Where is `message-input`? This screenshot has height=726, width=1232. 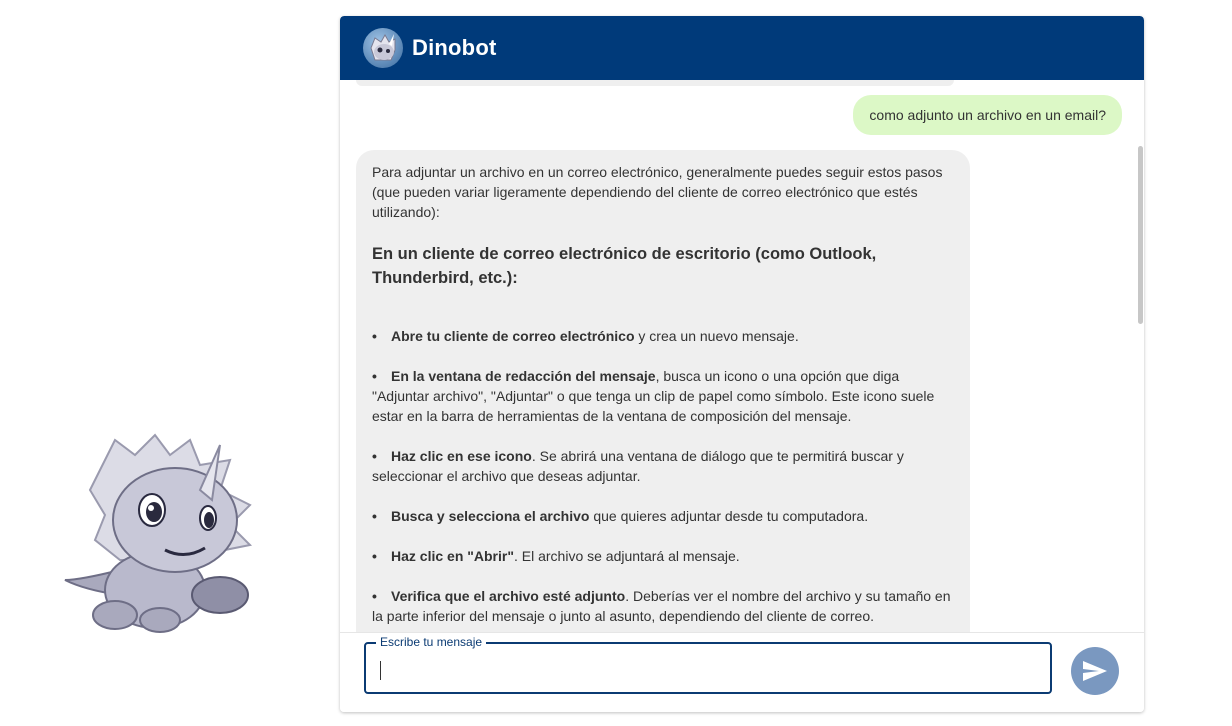 message-input is located at coordinates (710, 669).